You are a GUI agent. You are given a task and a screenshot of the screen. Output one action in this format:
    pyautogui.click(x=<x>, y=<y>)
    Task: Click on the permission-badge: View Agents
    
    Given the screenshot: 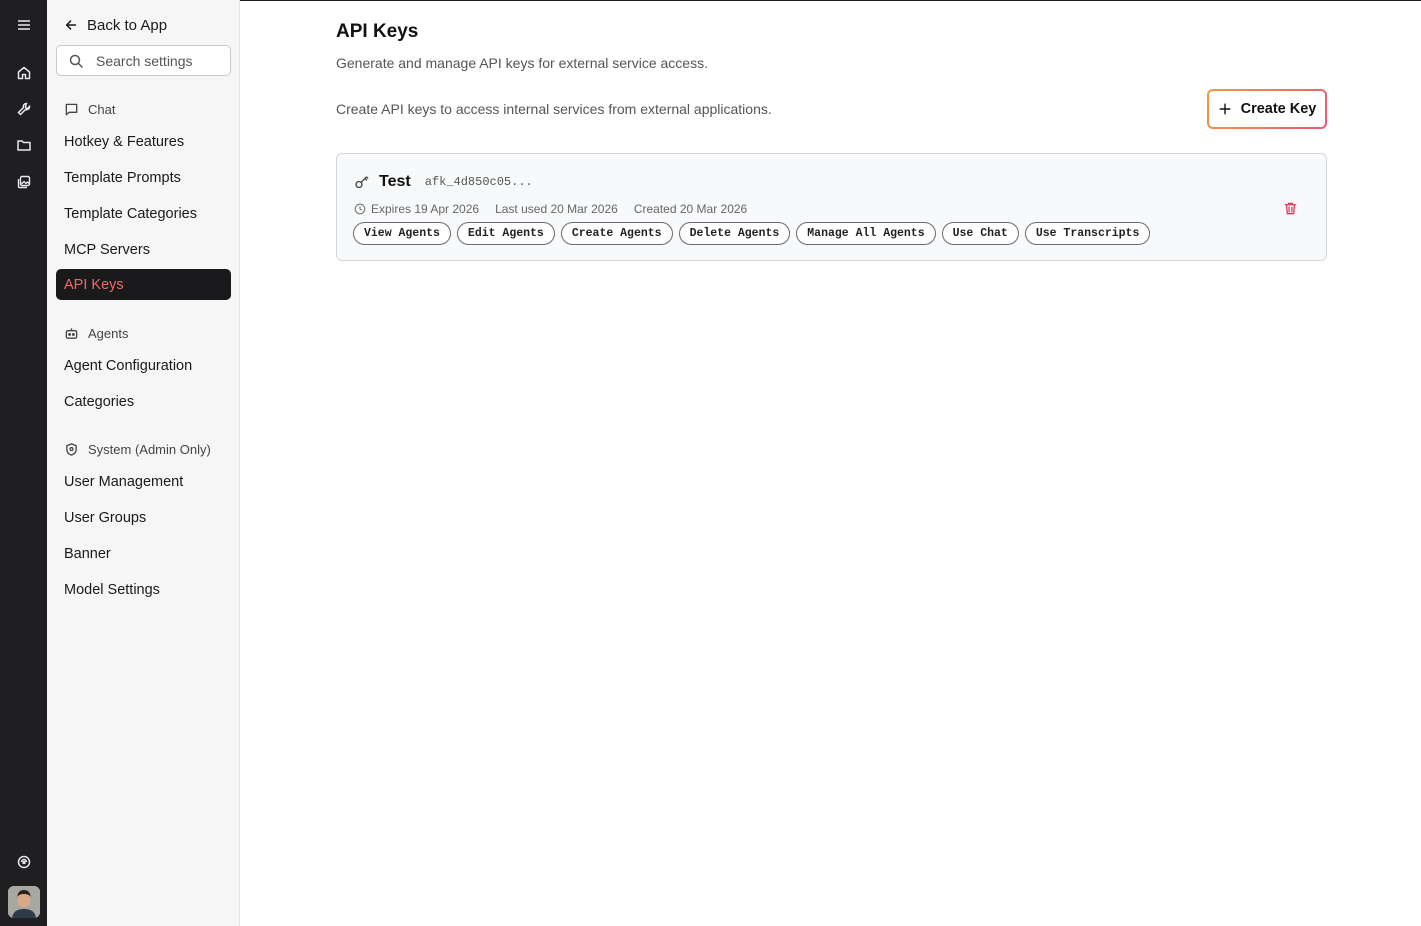 What is the action you would take?
    pyautogui.click(x=402, y=233)
    